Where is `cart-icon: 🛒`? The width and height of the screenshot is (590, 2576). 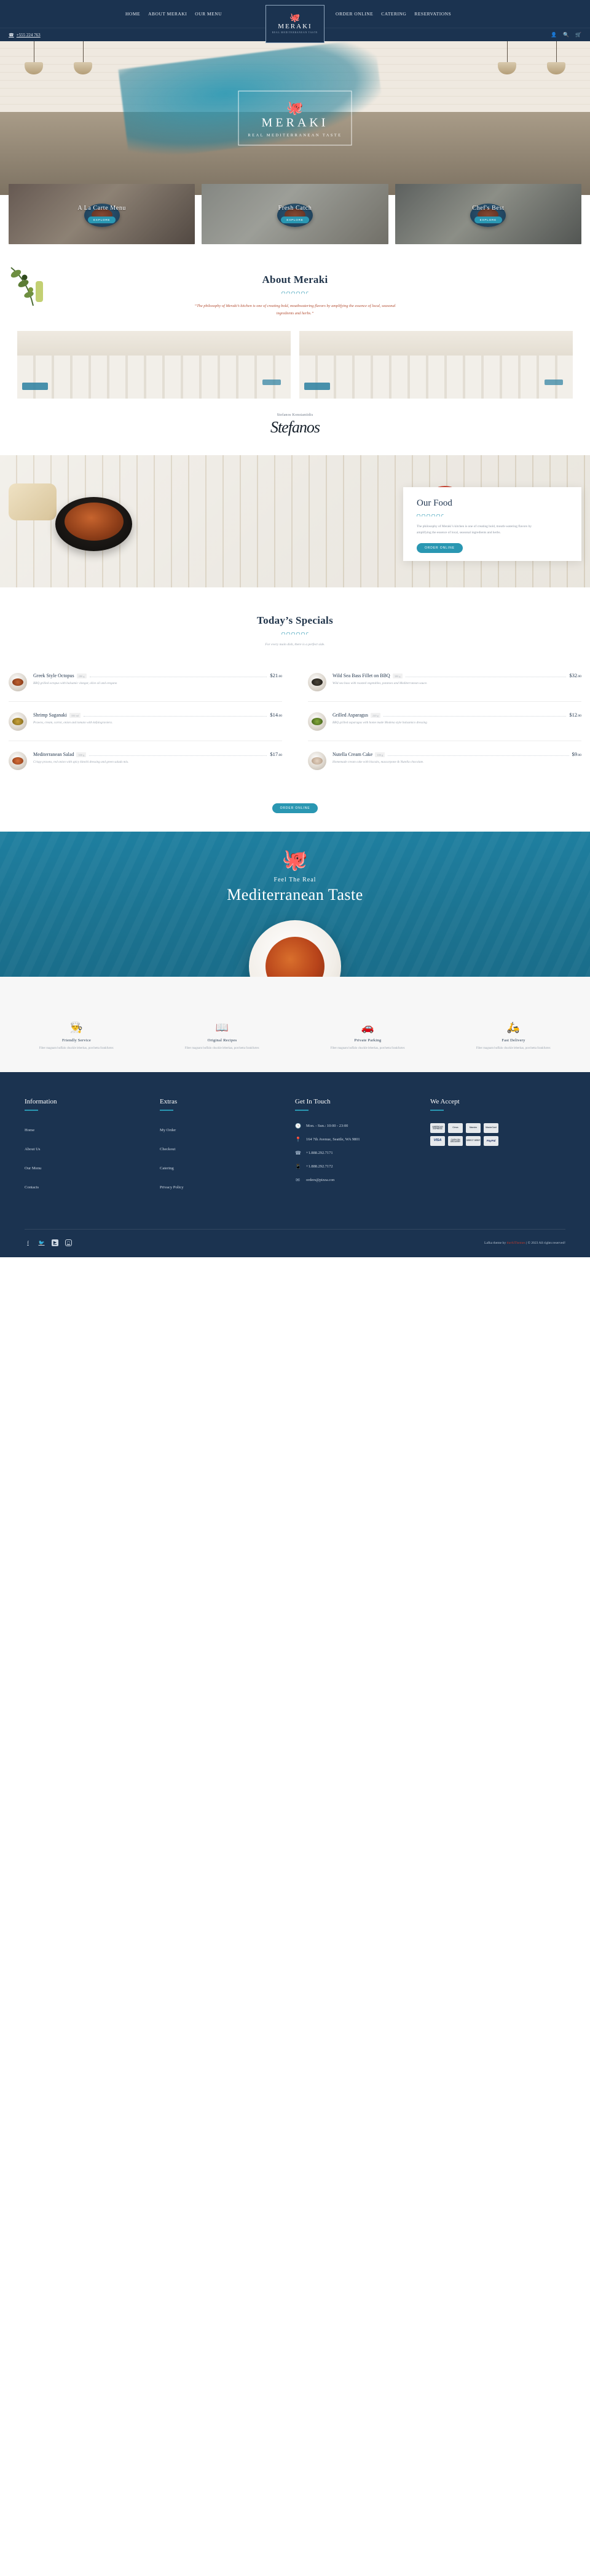 cart-icon: 🛒 is located at coordinates (578, 35).